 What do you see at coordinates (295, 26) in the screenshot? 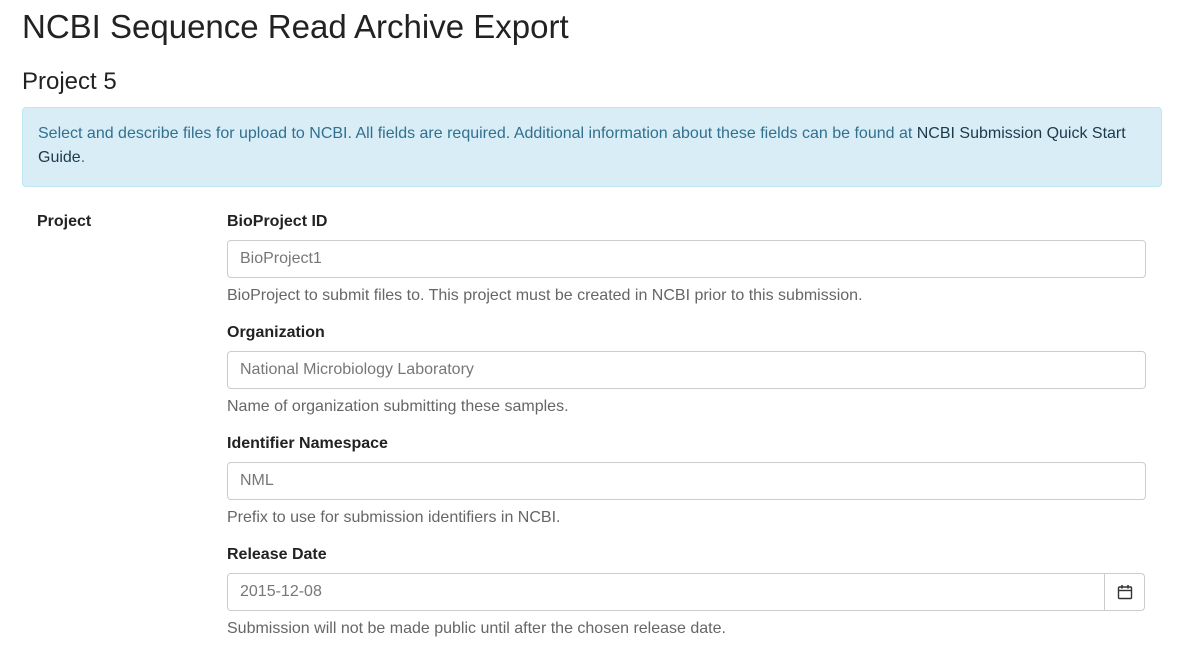
I see `page-title: NCBI Sequence Read Archive Export` at bounding box center [295, 26].